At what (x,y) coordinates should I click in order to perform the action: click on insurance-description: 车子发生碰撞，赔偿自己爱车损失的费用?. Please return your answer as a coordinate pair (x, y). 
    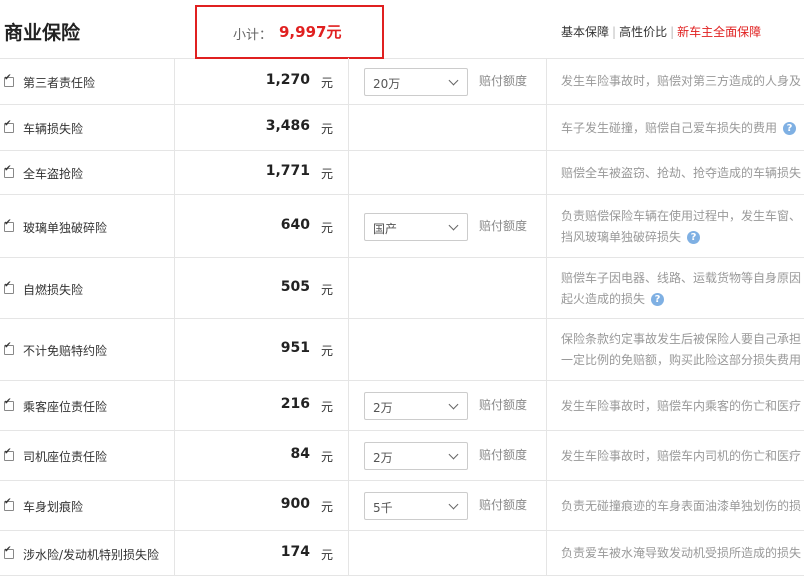
    Looking at the image, I should click on (682, 128).